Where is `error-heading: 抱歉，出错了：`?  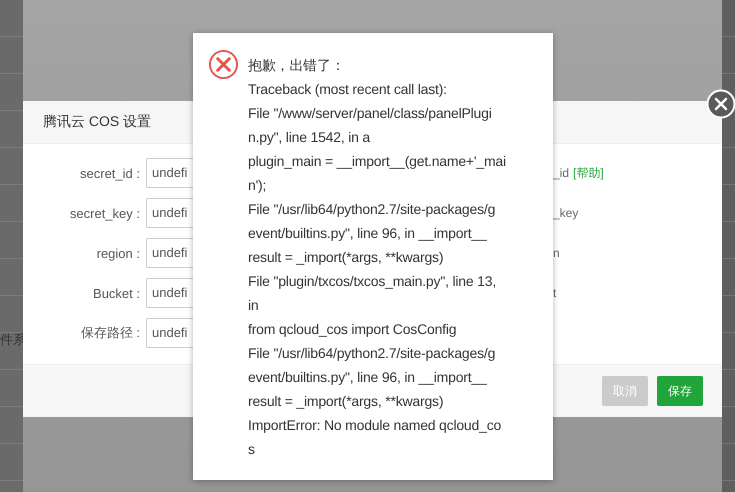 error-heading: 抱歉，出错了： is located at coordinates (297, 65).